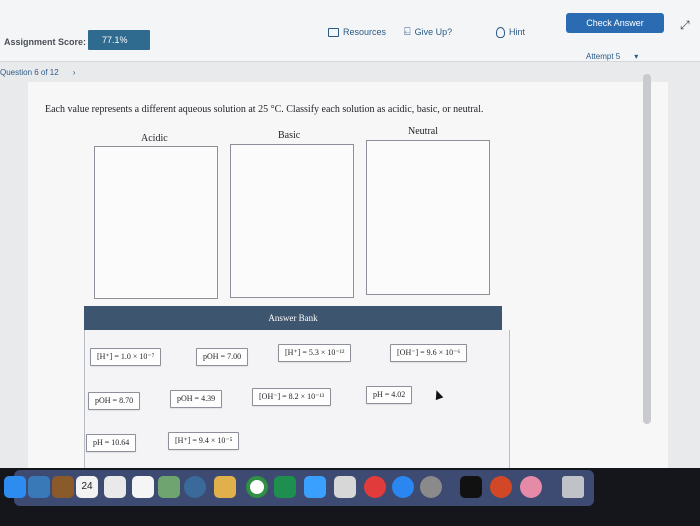  I want to click on chevron-down-icon: ▾, so click(636, 56).